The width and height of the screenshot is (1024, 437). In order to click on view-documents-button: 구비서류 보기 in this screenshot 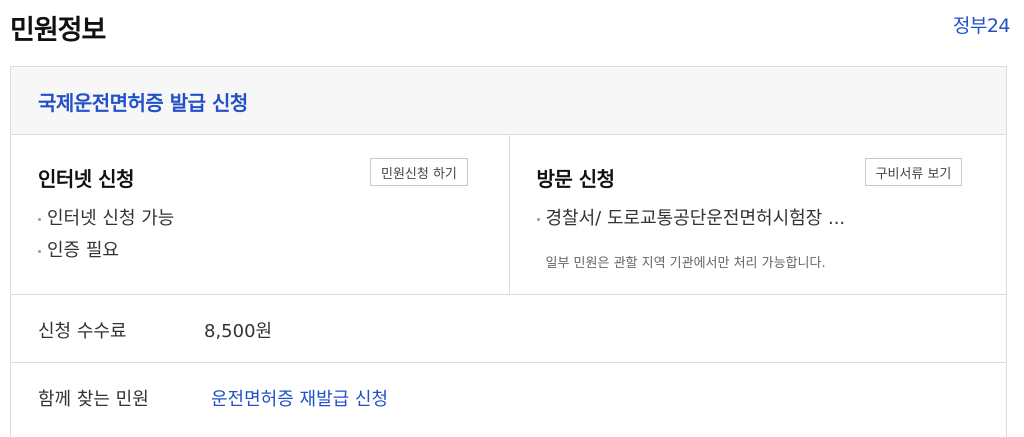, I will do `click(913, 172)`.